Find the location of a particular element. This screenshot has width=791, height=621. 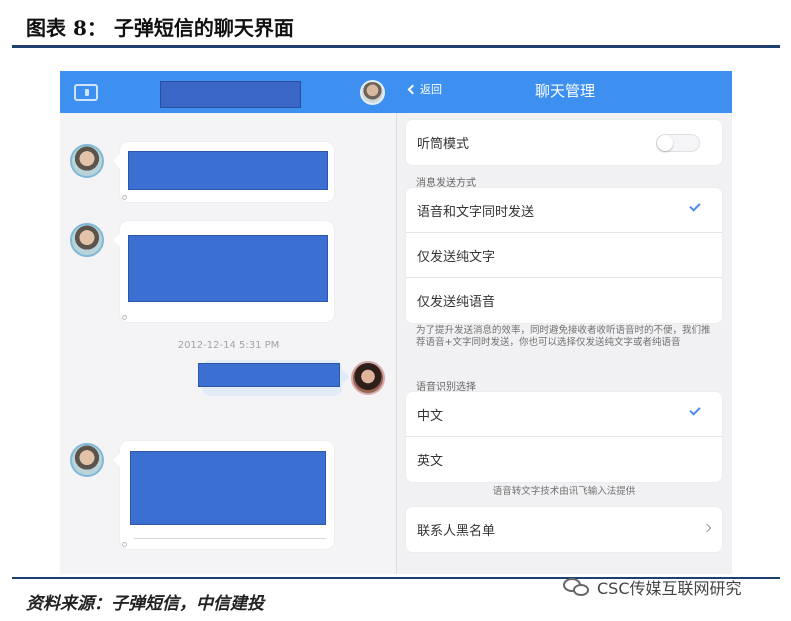

recognition-note: 语音转文字技术由讯飞输入法提供 is located at coordinates (564, 491).